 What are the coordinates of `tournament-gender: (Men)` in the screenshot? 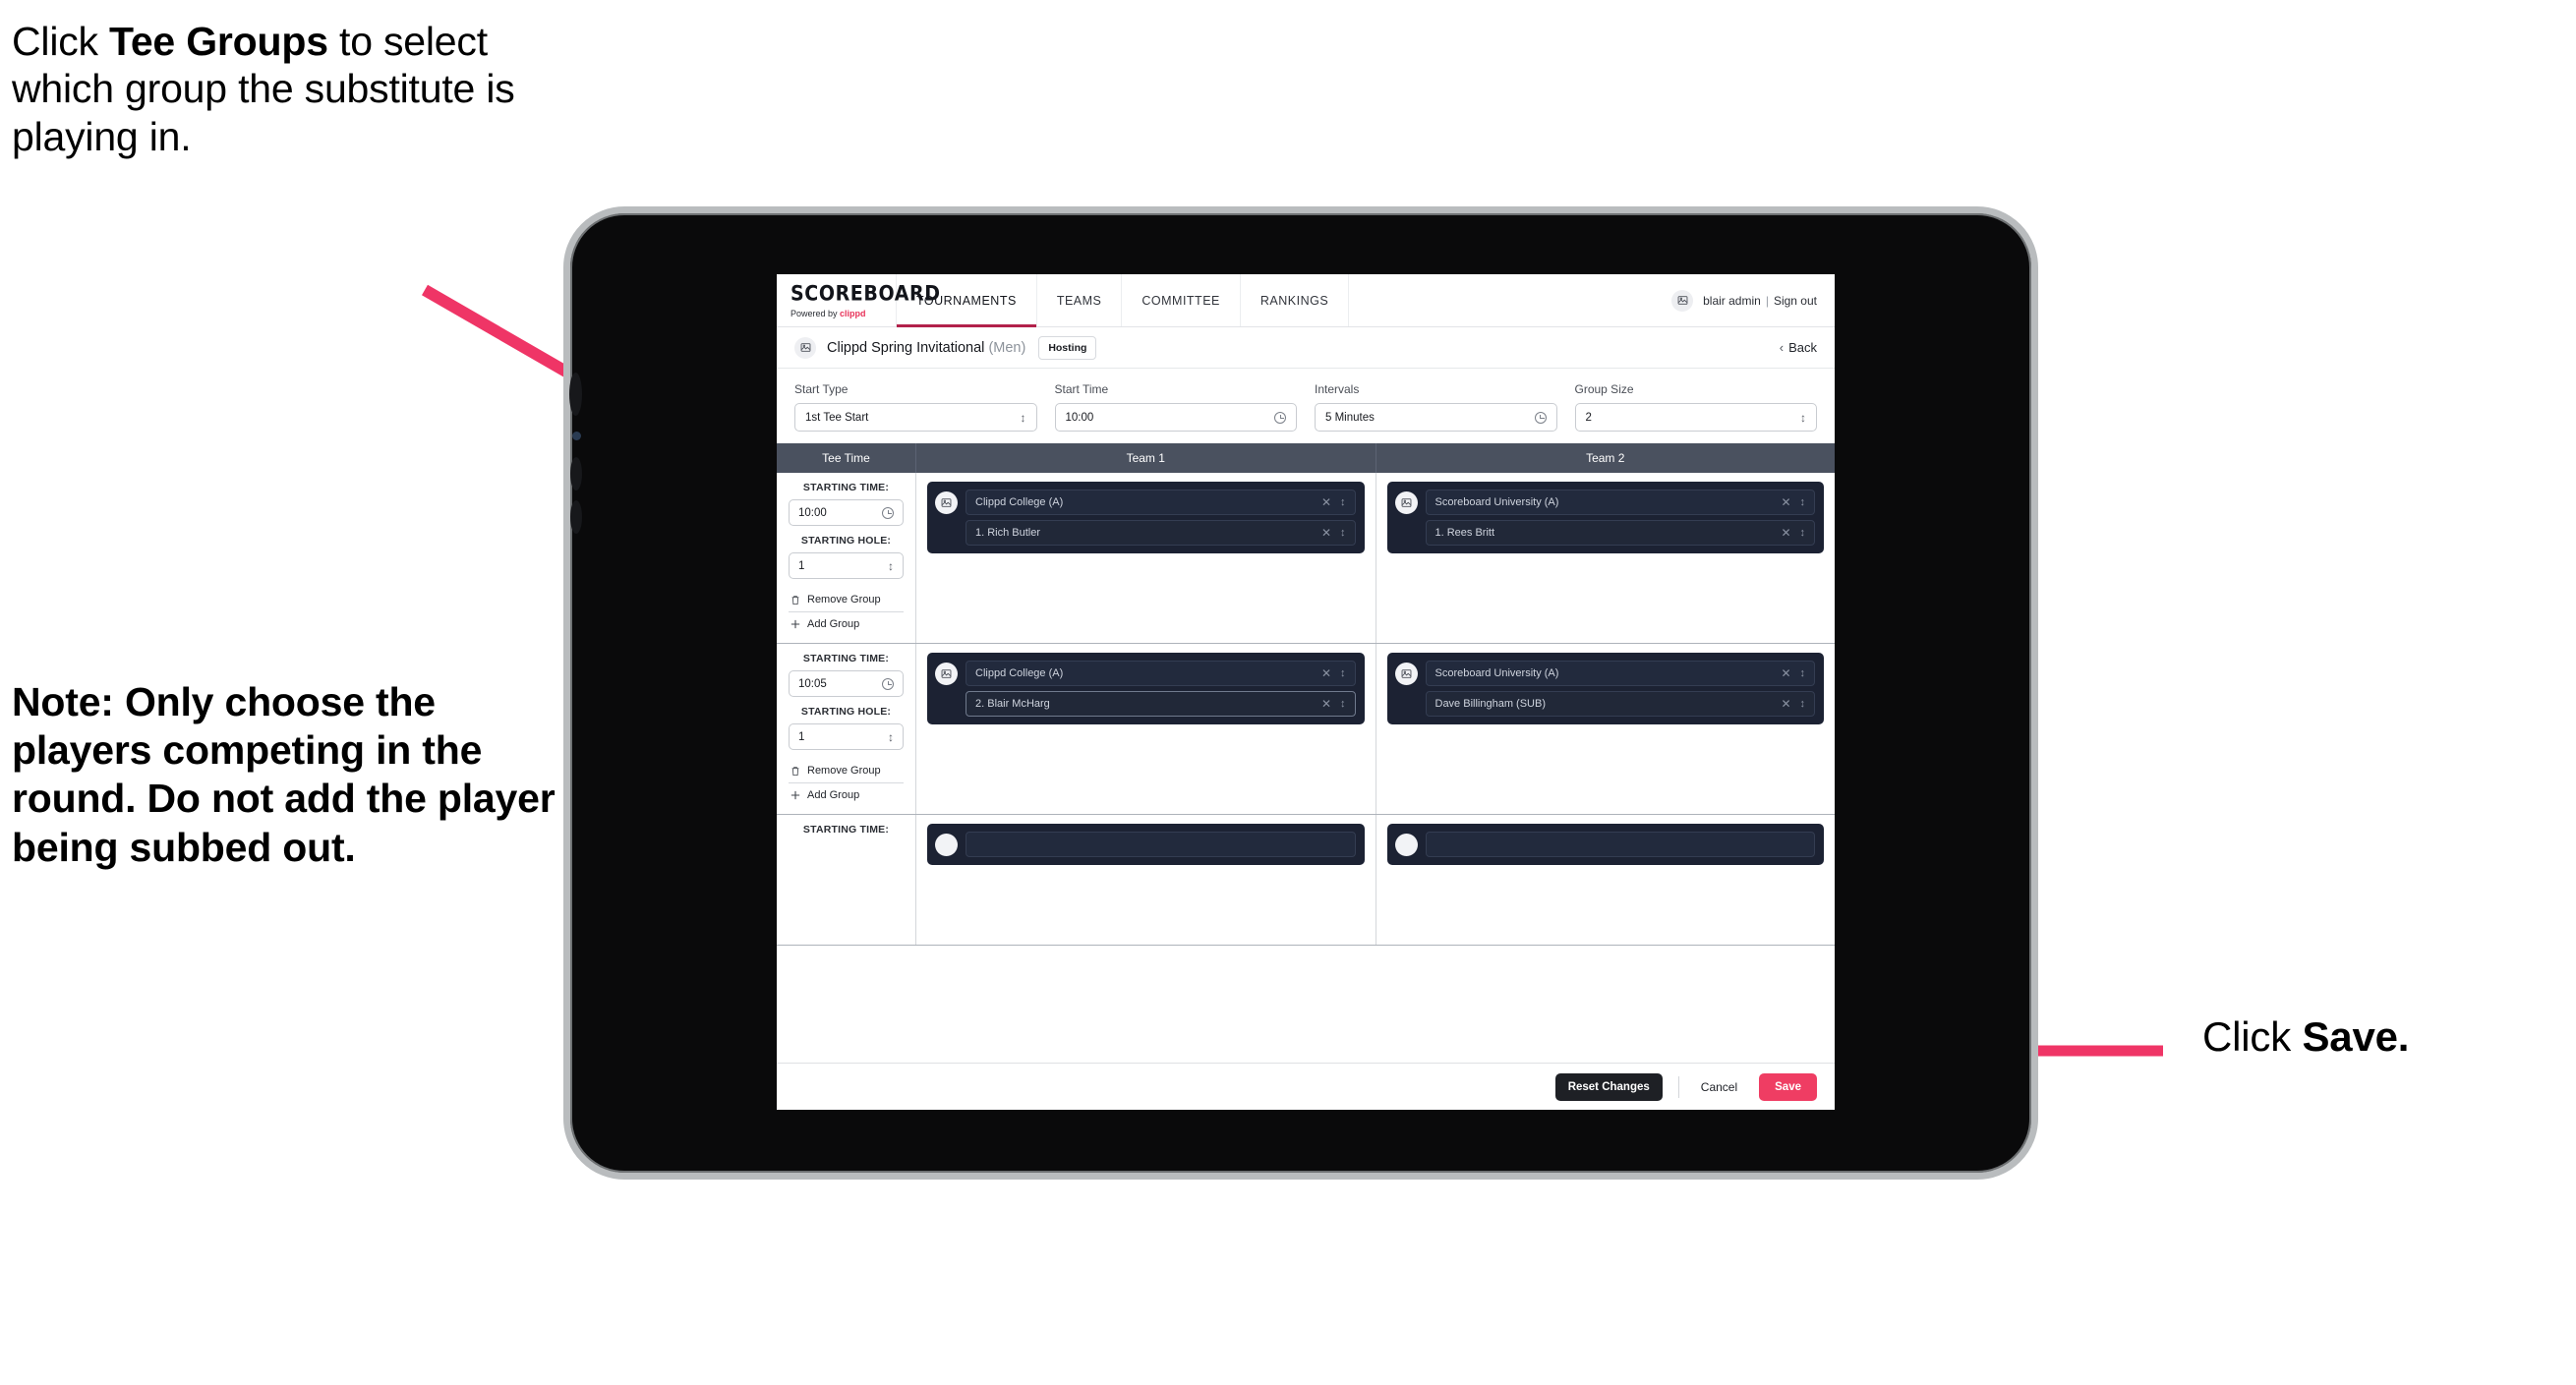 It's located at (1007, 348).